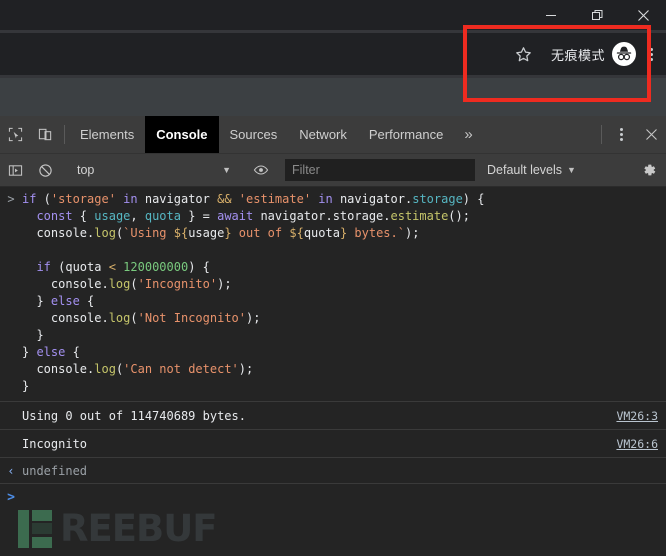 The image size is (666, 556). Describe the element at coordinates (199, 216) in the screenshot. I see `code-token: } =` at that location.